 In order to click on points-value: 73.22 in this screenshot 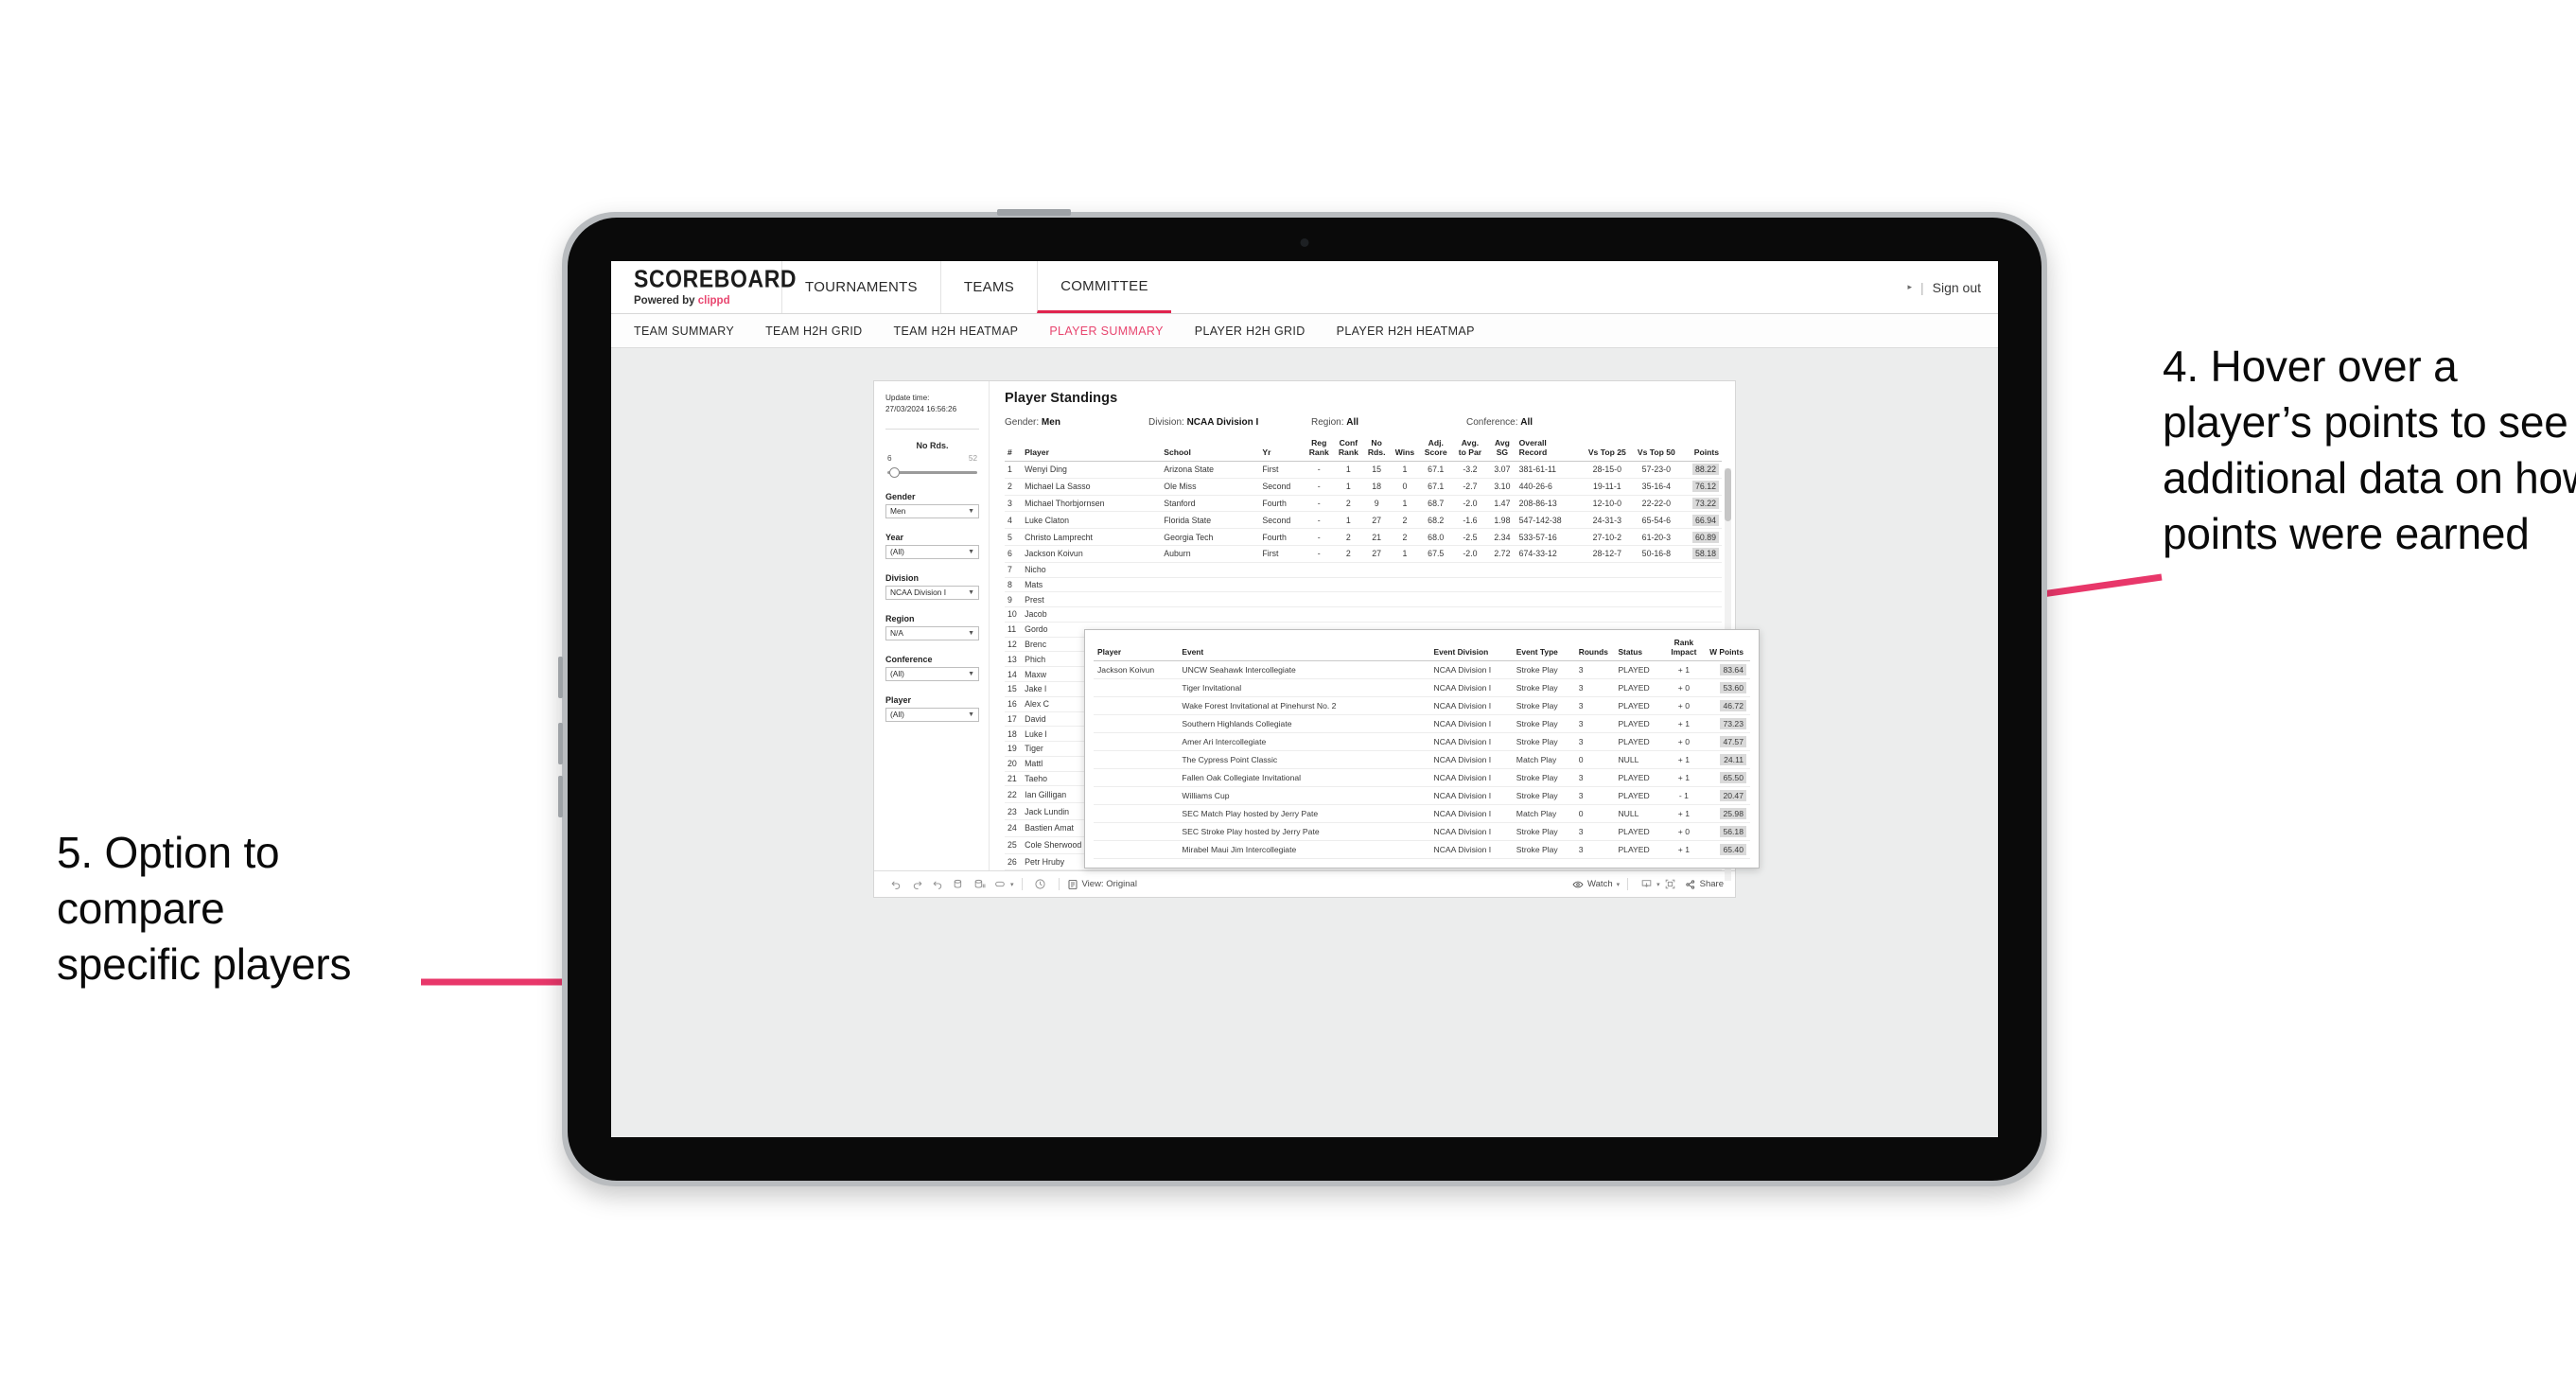, I will do `click(1705, 503)`.